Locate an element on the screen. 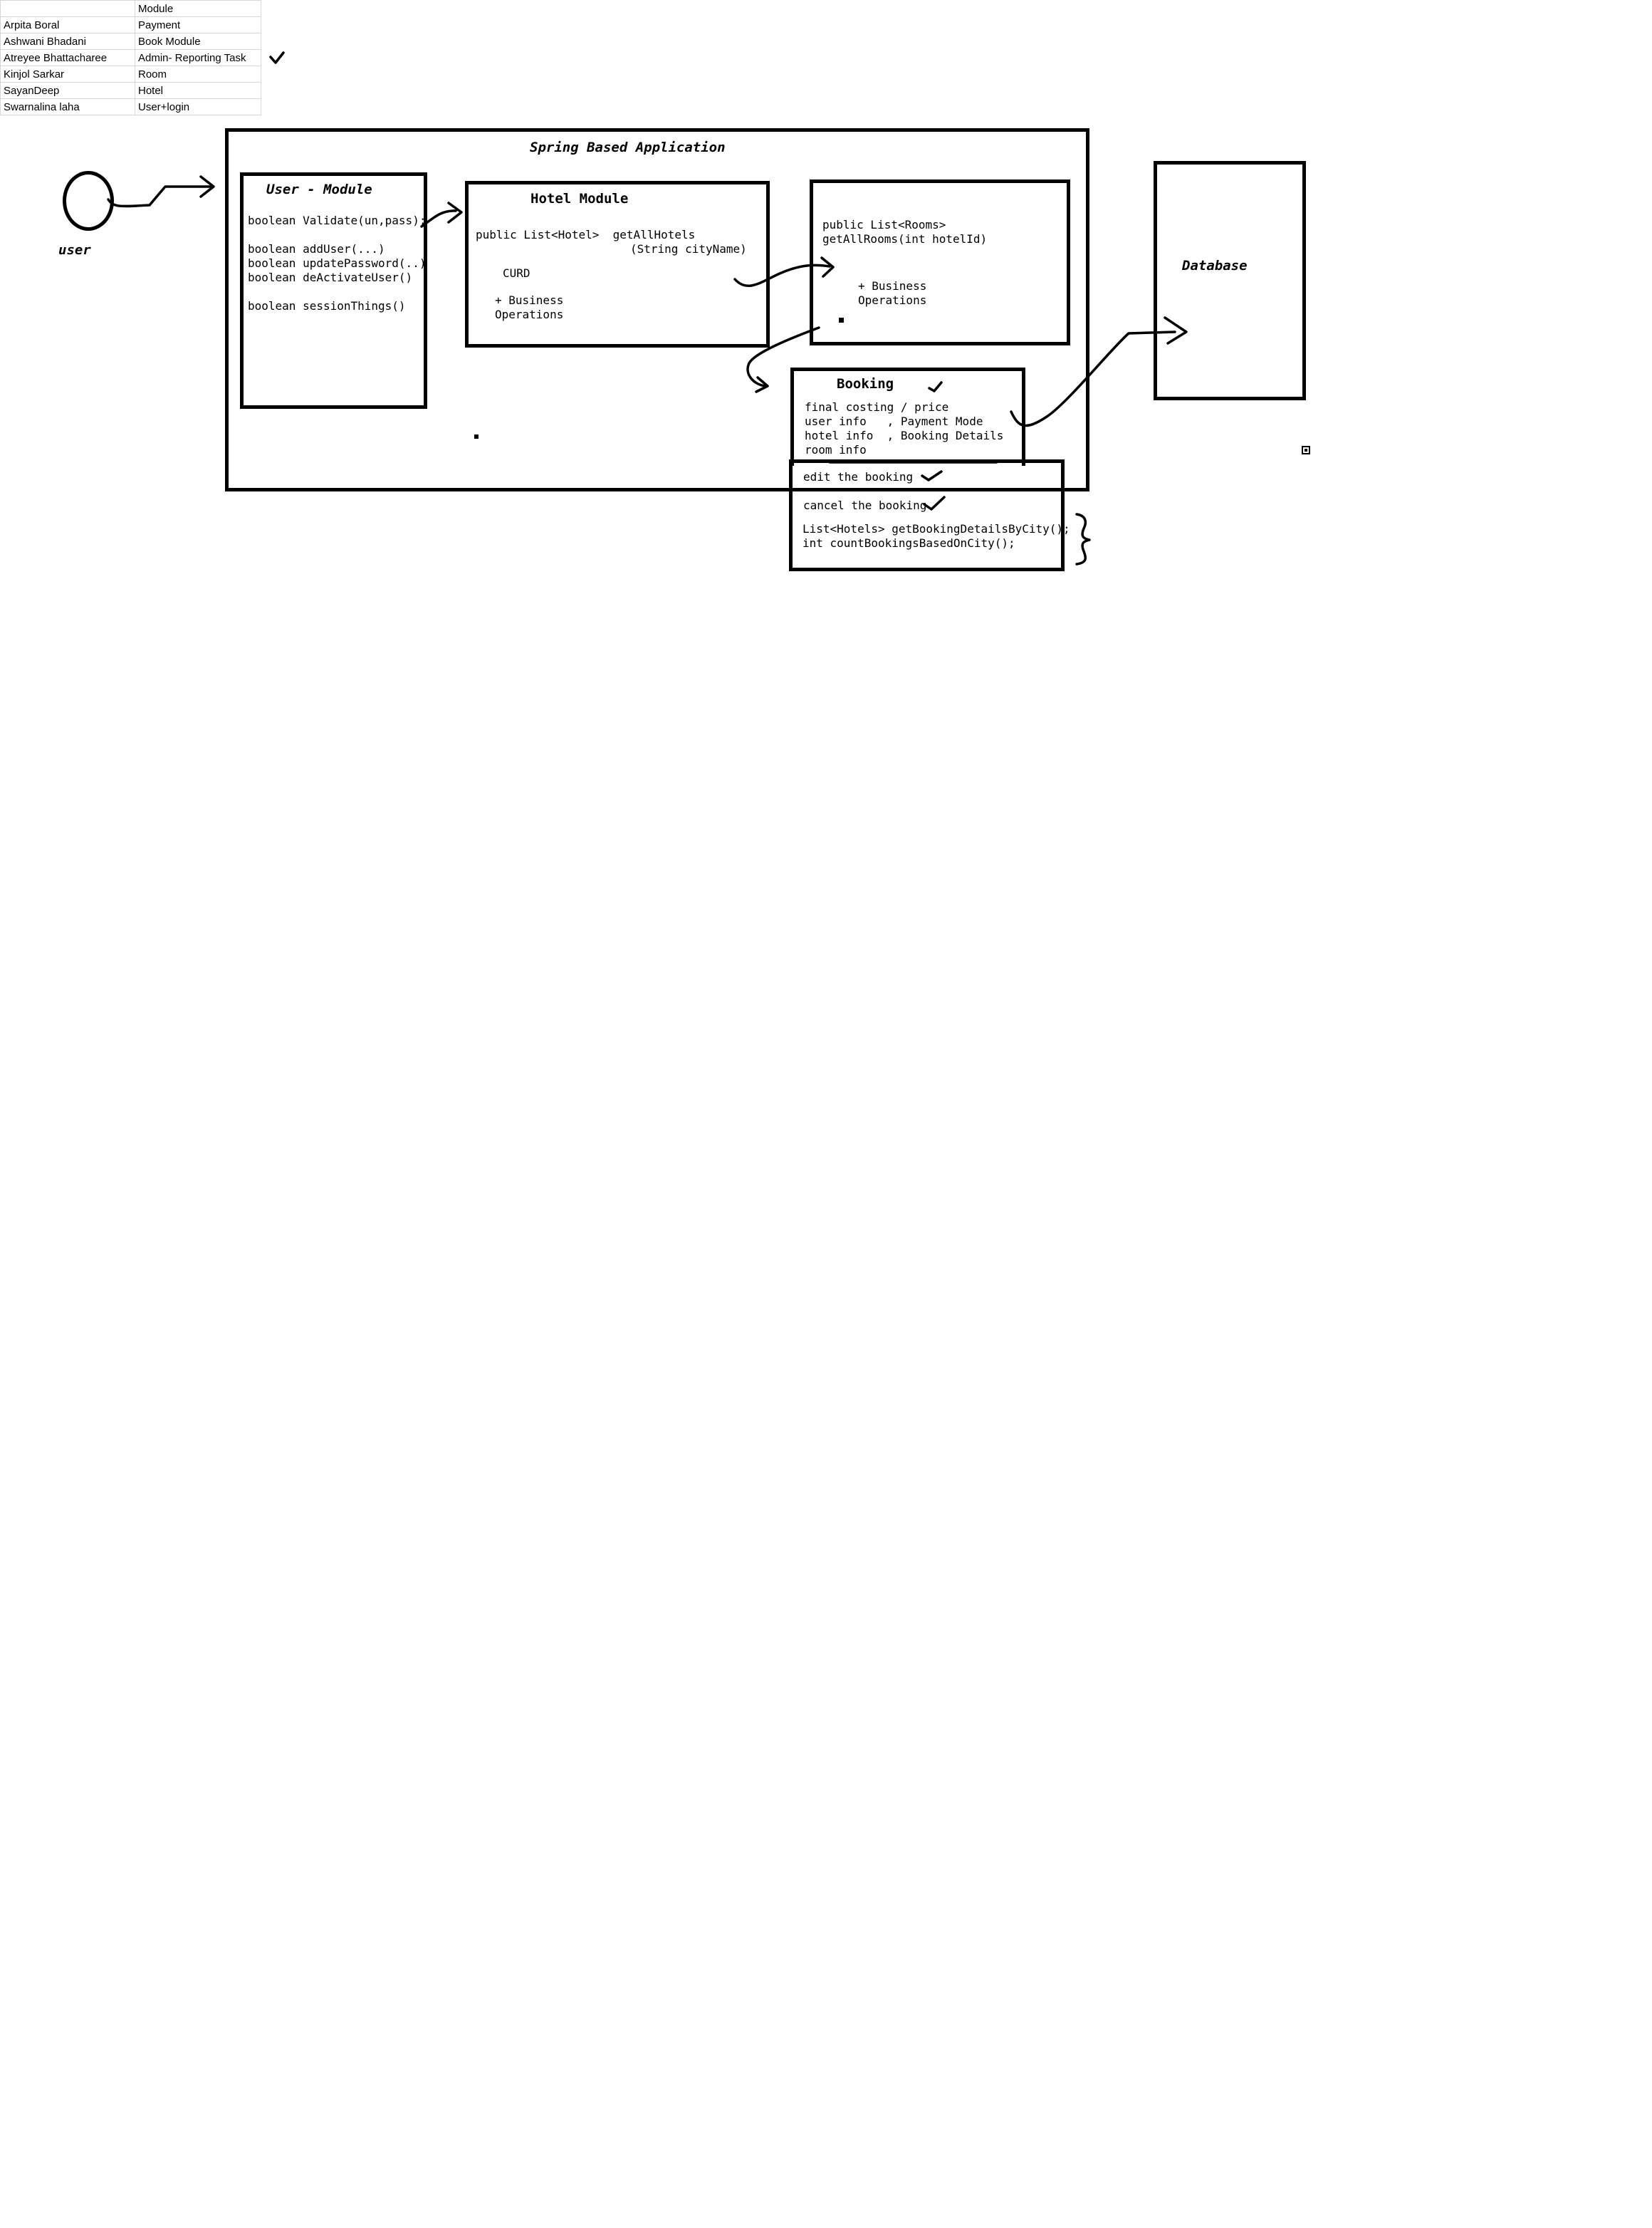 The height and width of the screenshot is (2228, 1652). booking-title: Booking is located at coordinates (865, 384).